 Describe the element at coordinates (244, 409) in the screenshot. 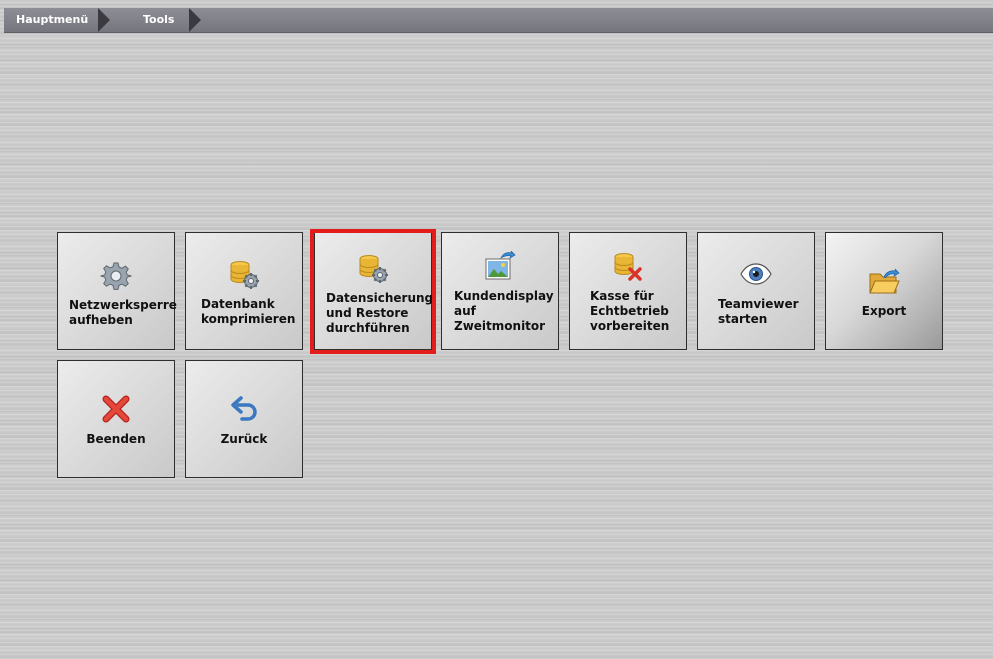

I see `undo-arrow-icon` at that location.